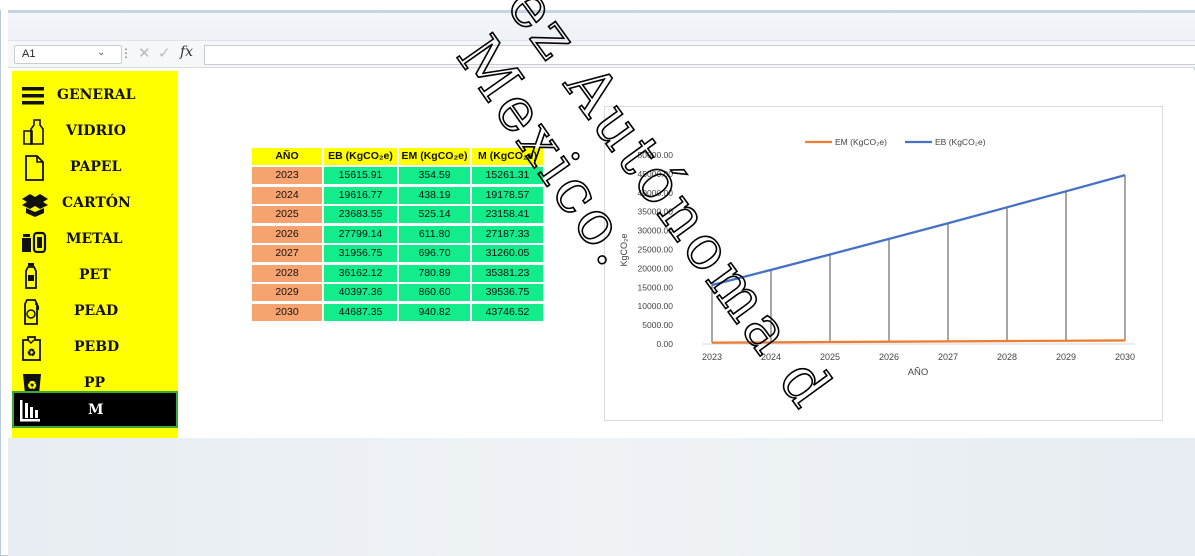 Image resolution: width=1195 pixels, height=556 pixels. I want to click on legend-label: EM (KgCO₂e), so click(861, 142).